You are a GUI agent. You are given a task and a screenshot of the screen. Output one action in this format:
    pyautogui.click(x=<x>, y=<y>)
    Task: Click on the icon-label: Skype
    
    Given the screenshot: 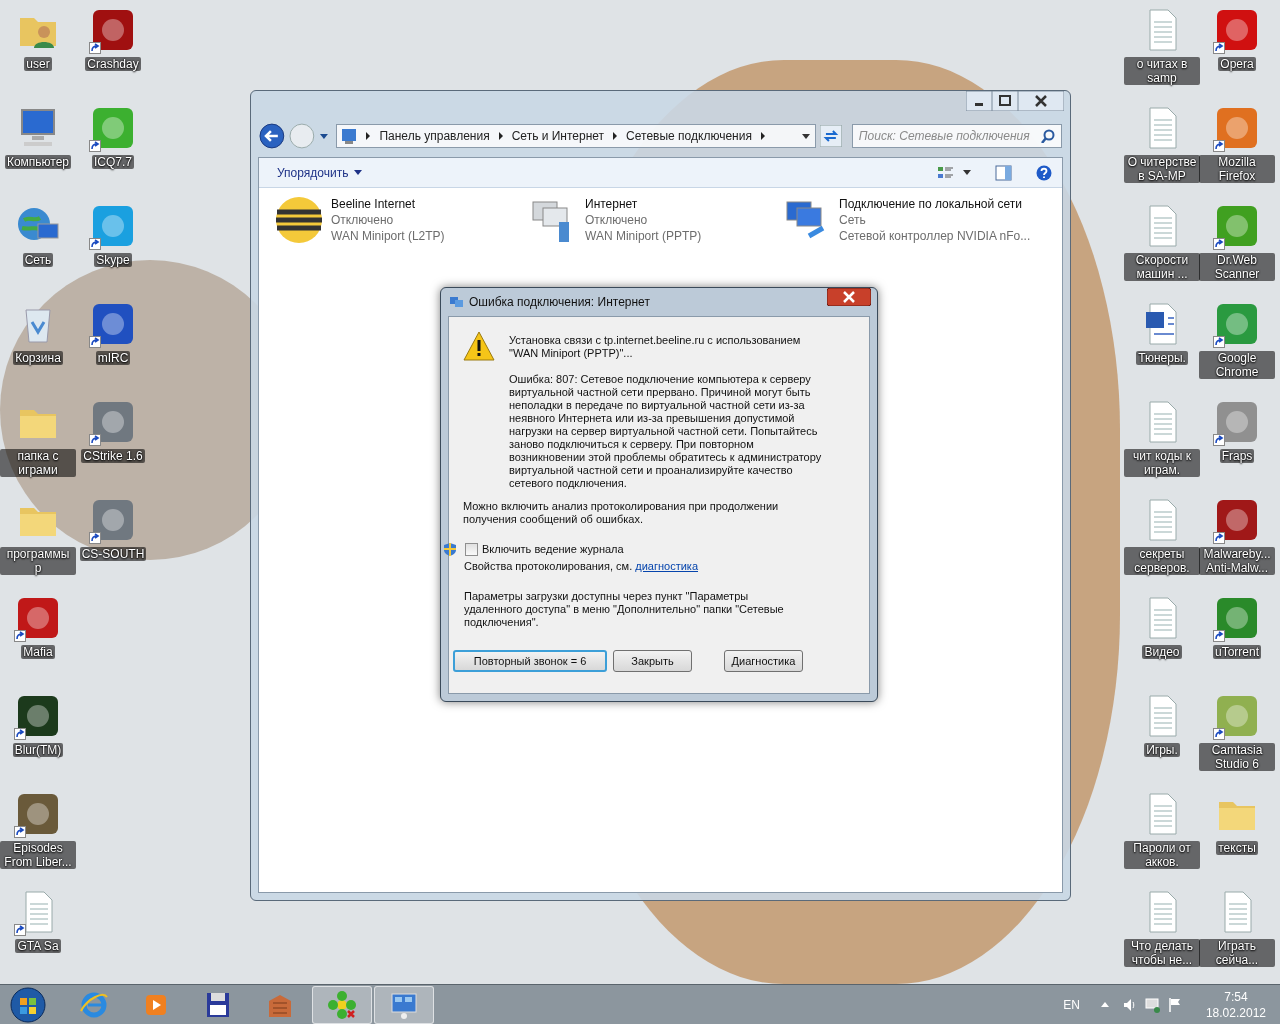 What is the action you would take?
    pyautogui.click(x=113, y=260)
    